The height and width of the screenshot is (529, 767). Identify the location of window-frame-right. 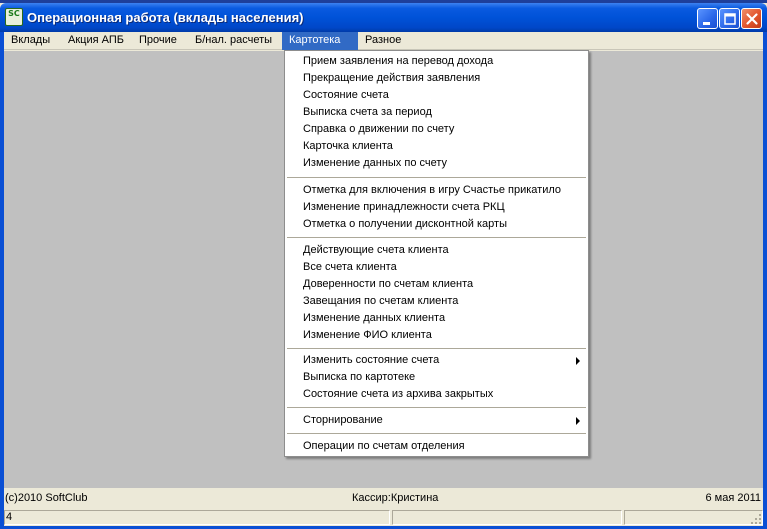
(765, 280).